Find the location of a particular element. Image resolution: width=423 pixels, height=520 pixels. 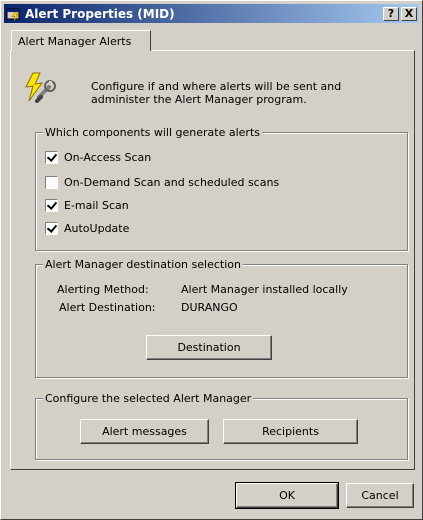

title-bar: Alert Properties (MID) ? X is located at coordinates (211, 13).